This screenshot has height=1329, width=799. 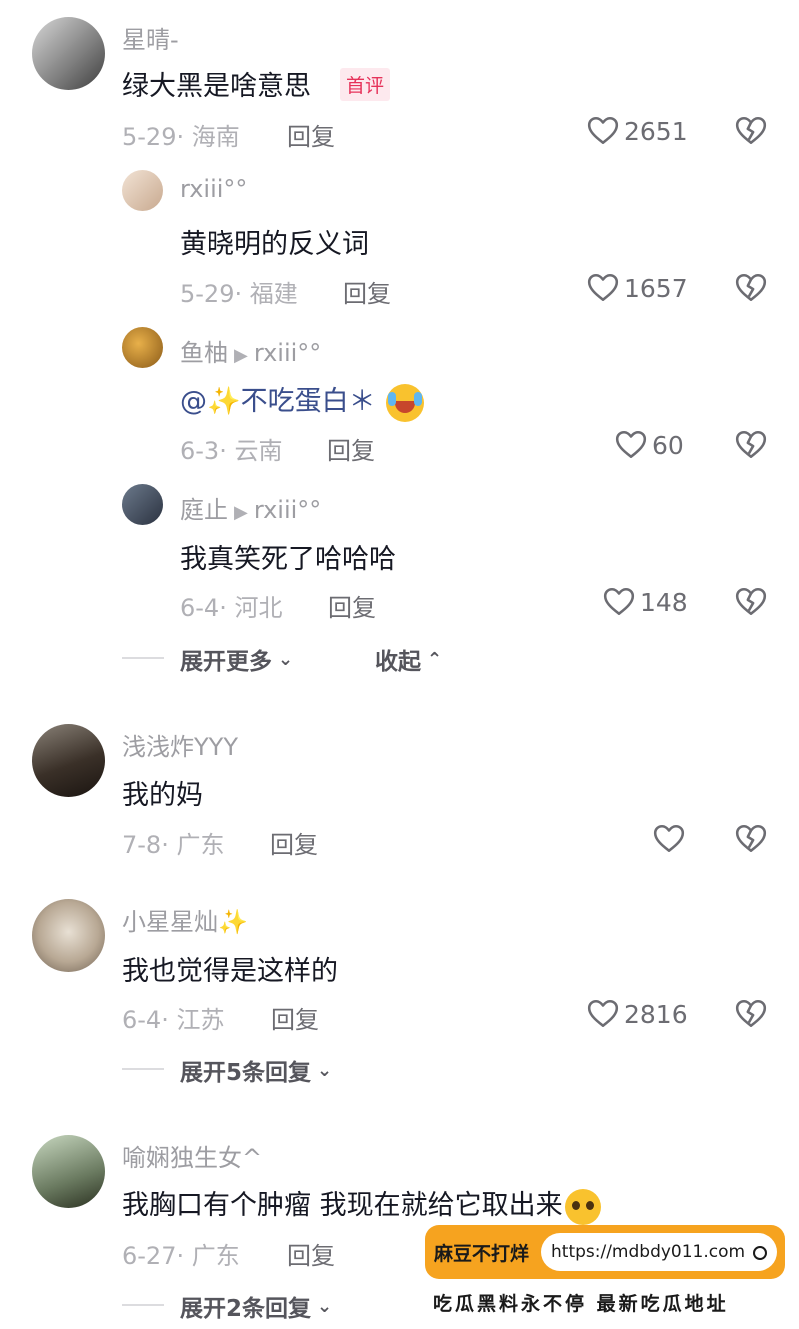 I want to click on watermark-url-box: https://mdbdy011.com, so click(x=659, y=1252).